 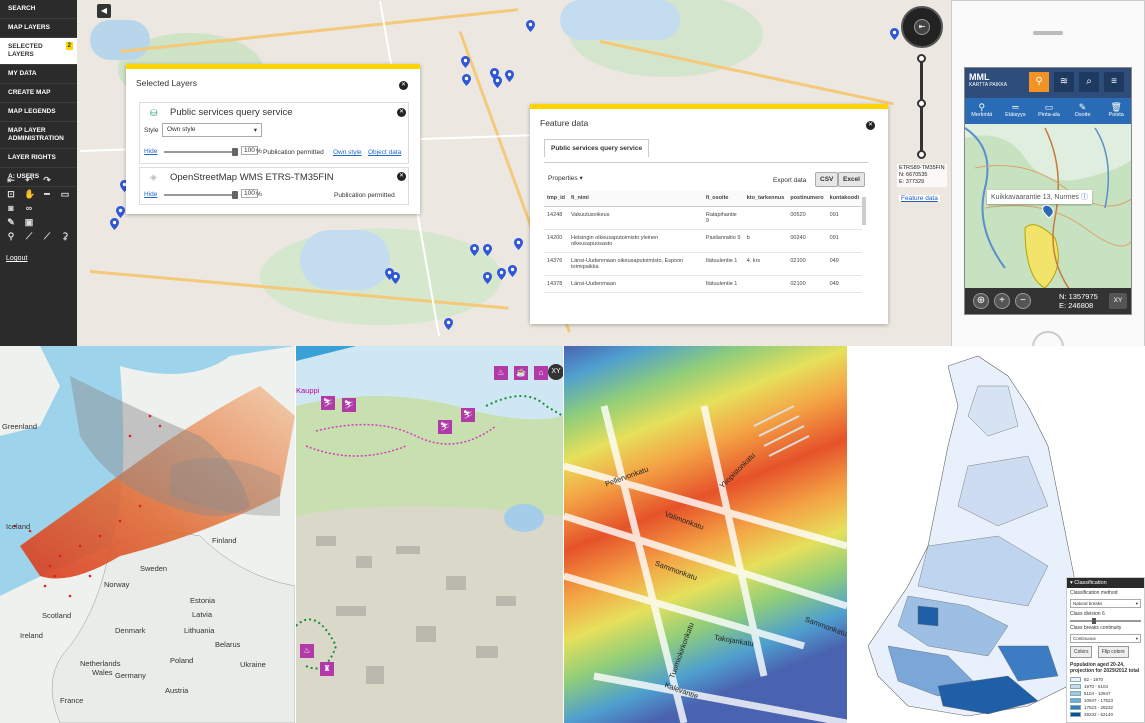 I want to click on properties-dropdown: Properties ▾, so click(x=565, y=178).